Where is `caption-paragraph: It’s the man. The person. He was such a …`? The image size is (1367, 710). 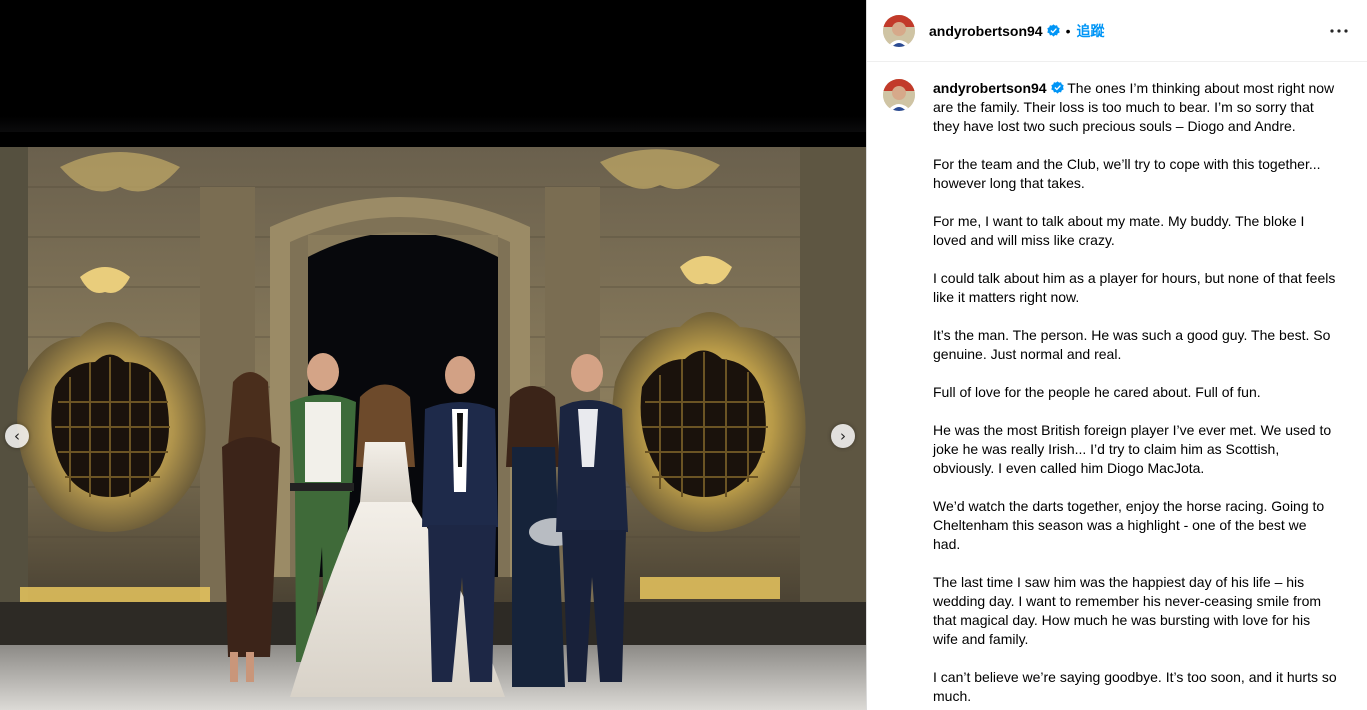 caption-paragraph: It’s the man. The person. He was such a … is located at coordinates (1132, 344).